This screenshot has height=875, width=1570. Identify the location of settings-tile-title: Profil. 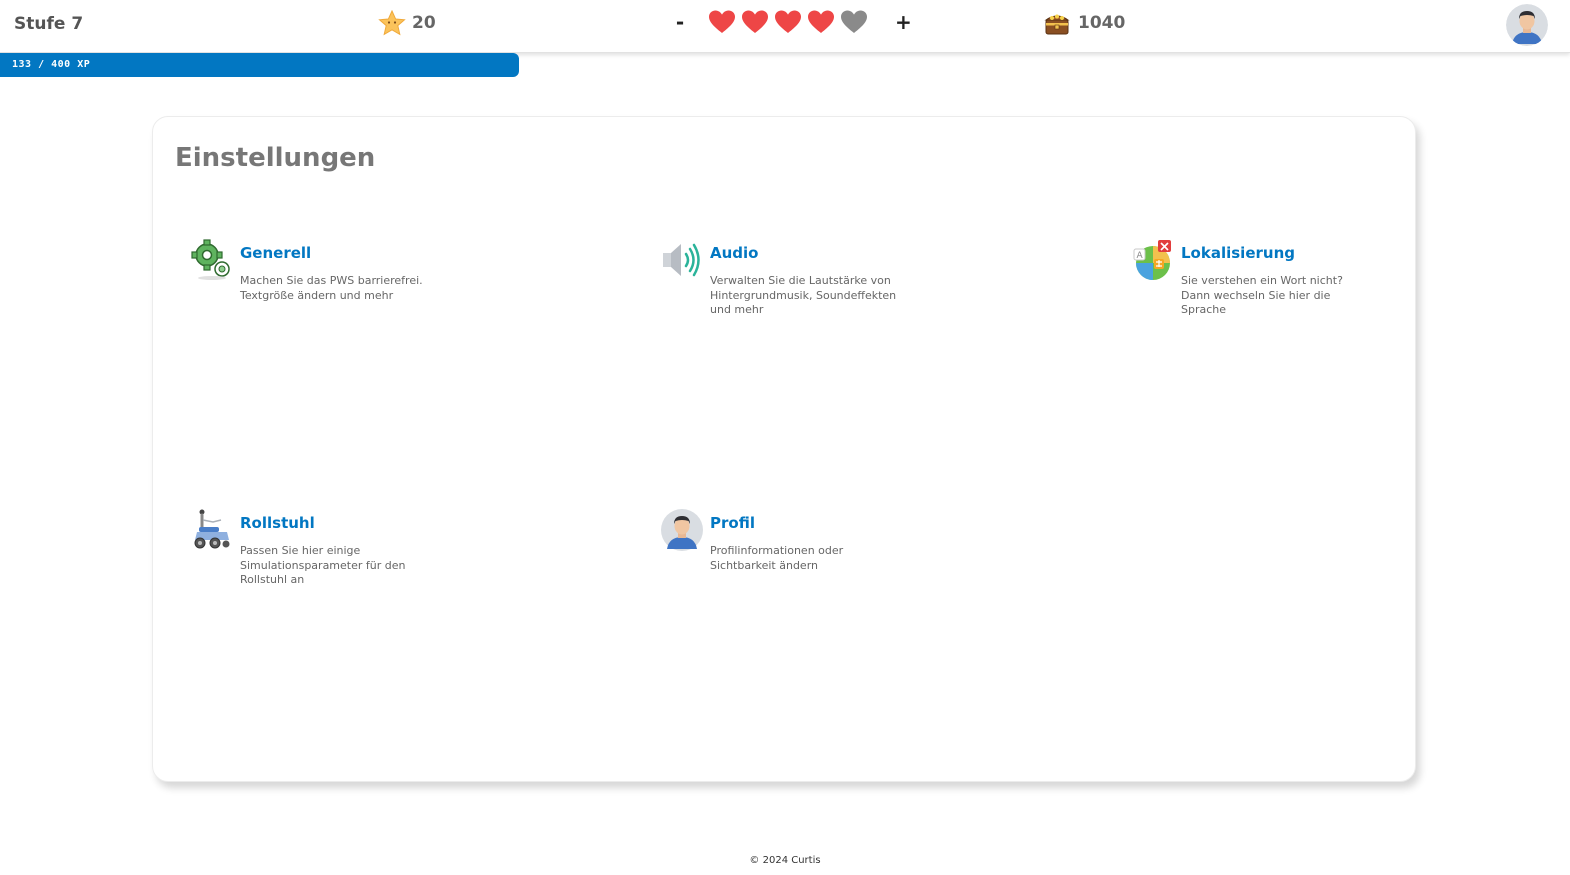
(732, 523).